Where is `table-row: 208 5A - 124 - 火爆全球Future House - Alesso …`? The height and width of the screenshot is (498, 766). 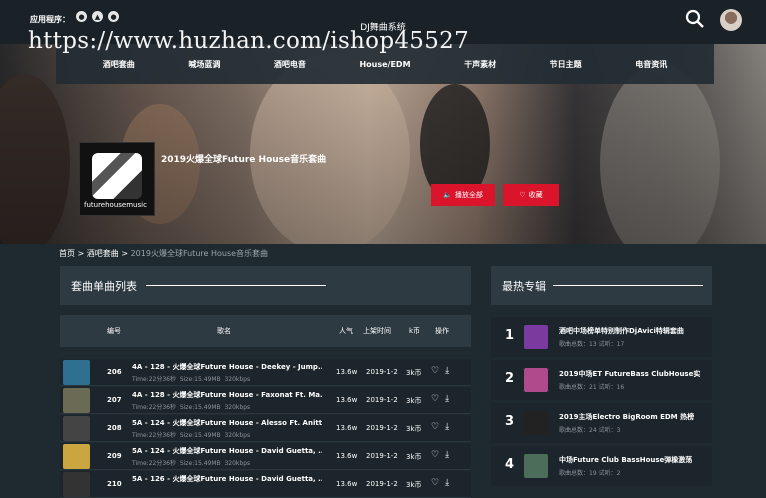
table-row: 208 5A - 124 - 火爆全球Future House - Alesso … is located at coordinates (265, 428).